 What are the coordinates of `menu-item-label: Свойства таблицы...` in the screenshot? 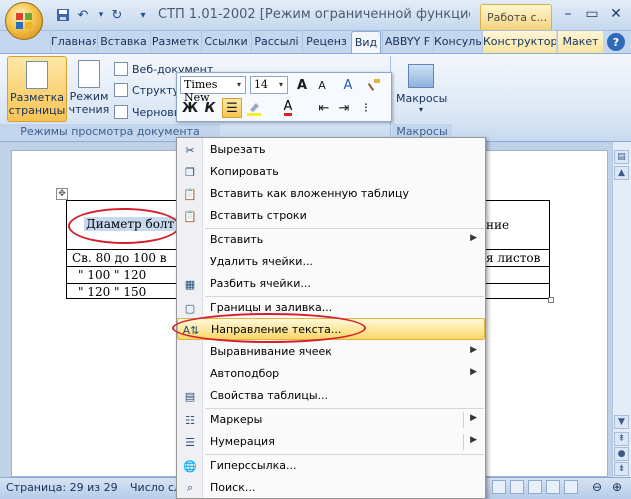 It's located at (269, 395).